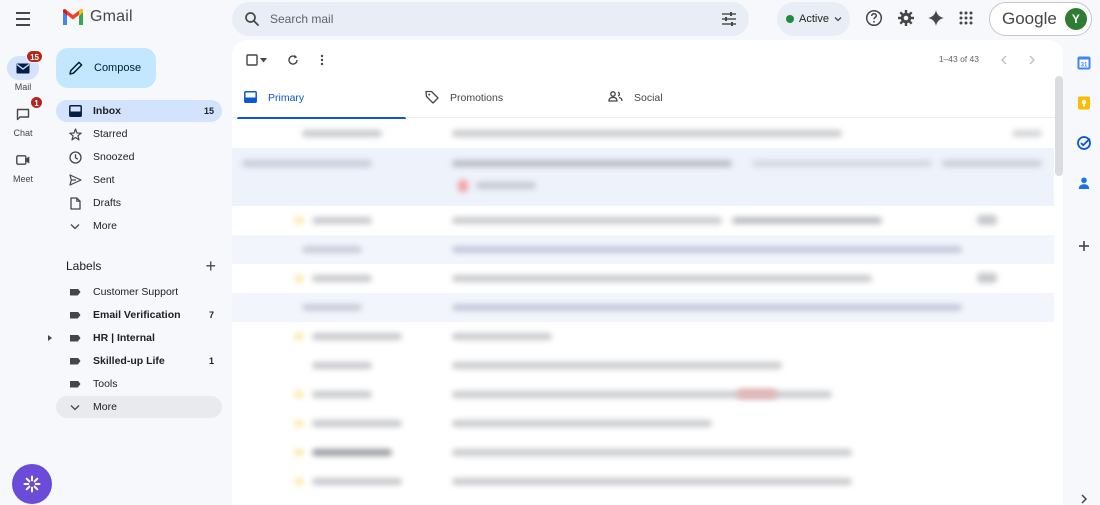  Describe the element at coordinates (683, 98) in the screenshot. I see `tab-social: Social` at that location.